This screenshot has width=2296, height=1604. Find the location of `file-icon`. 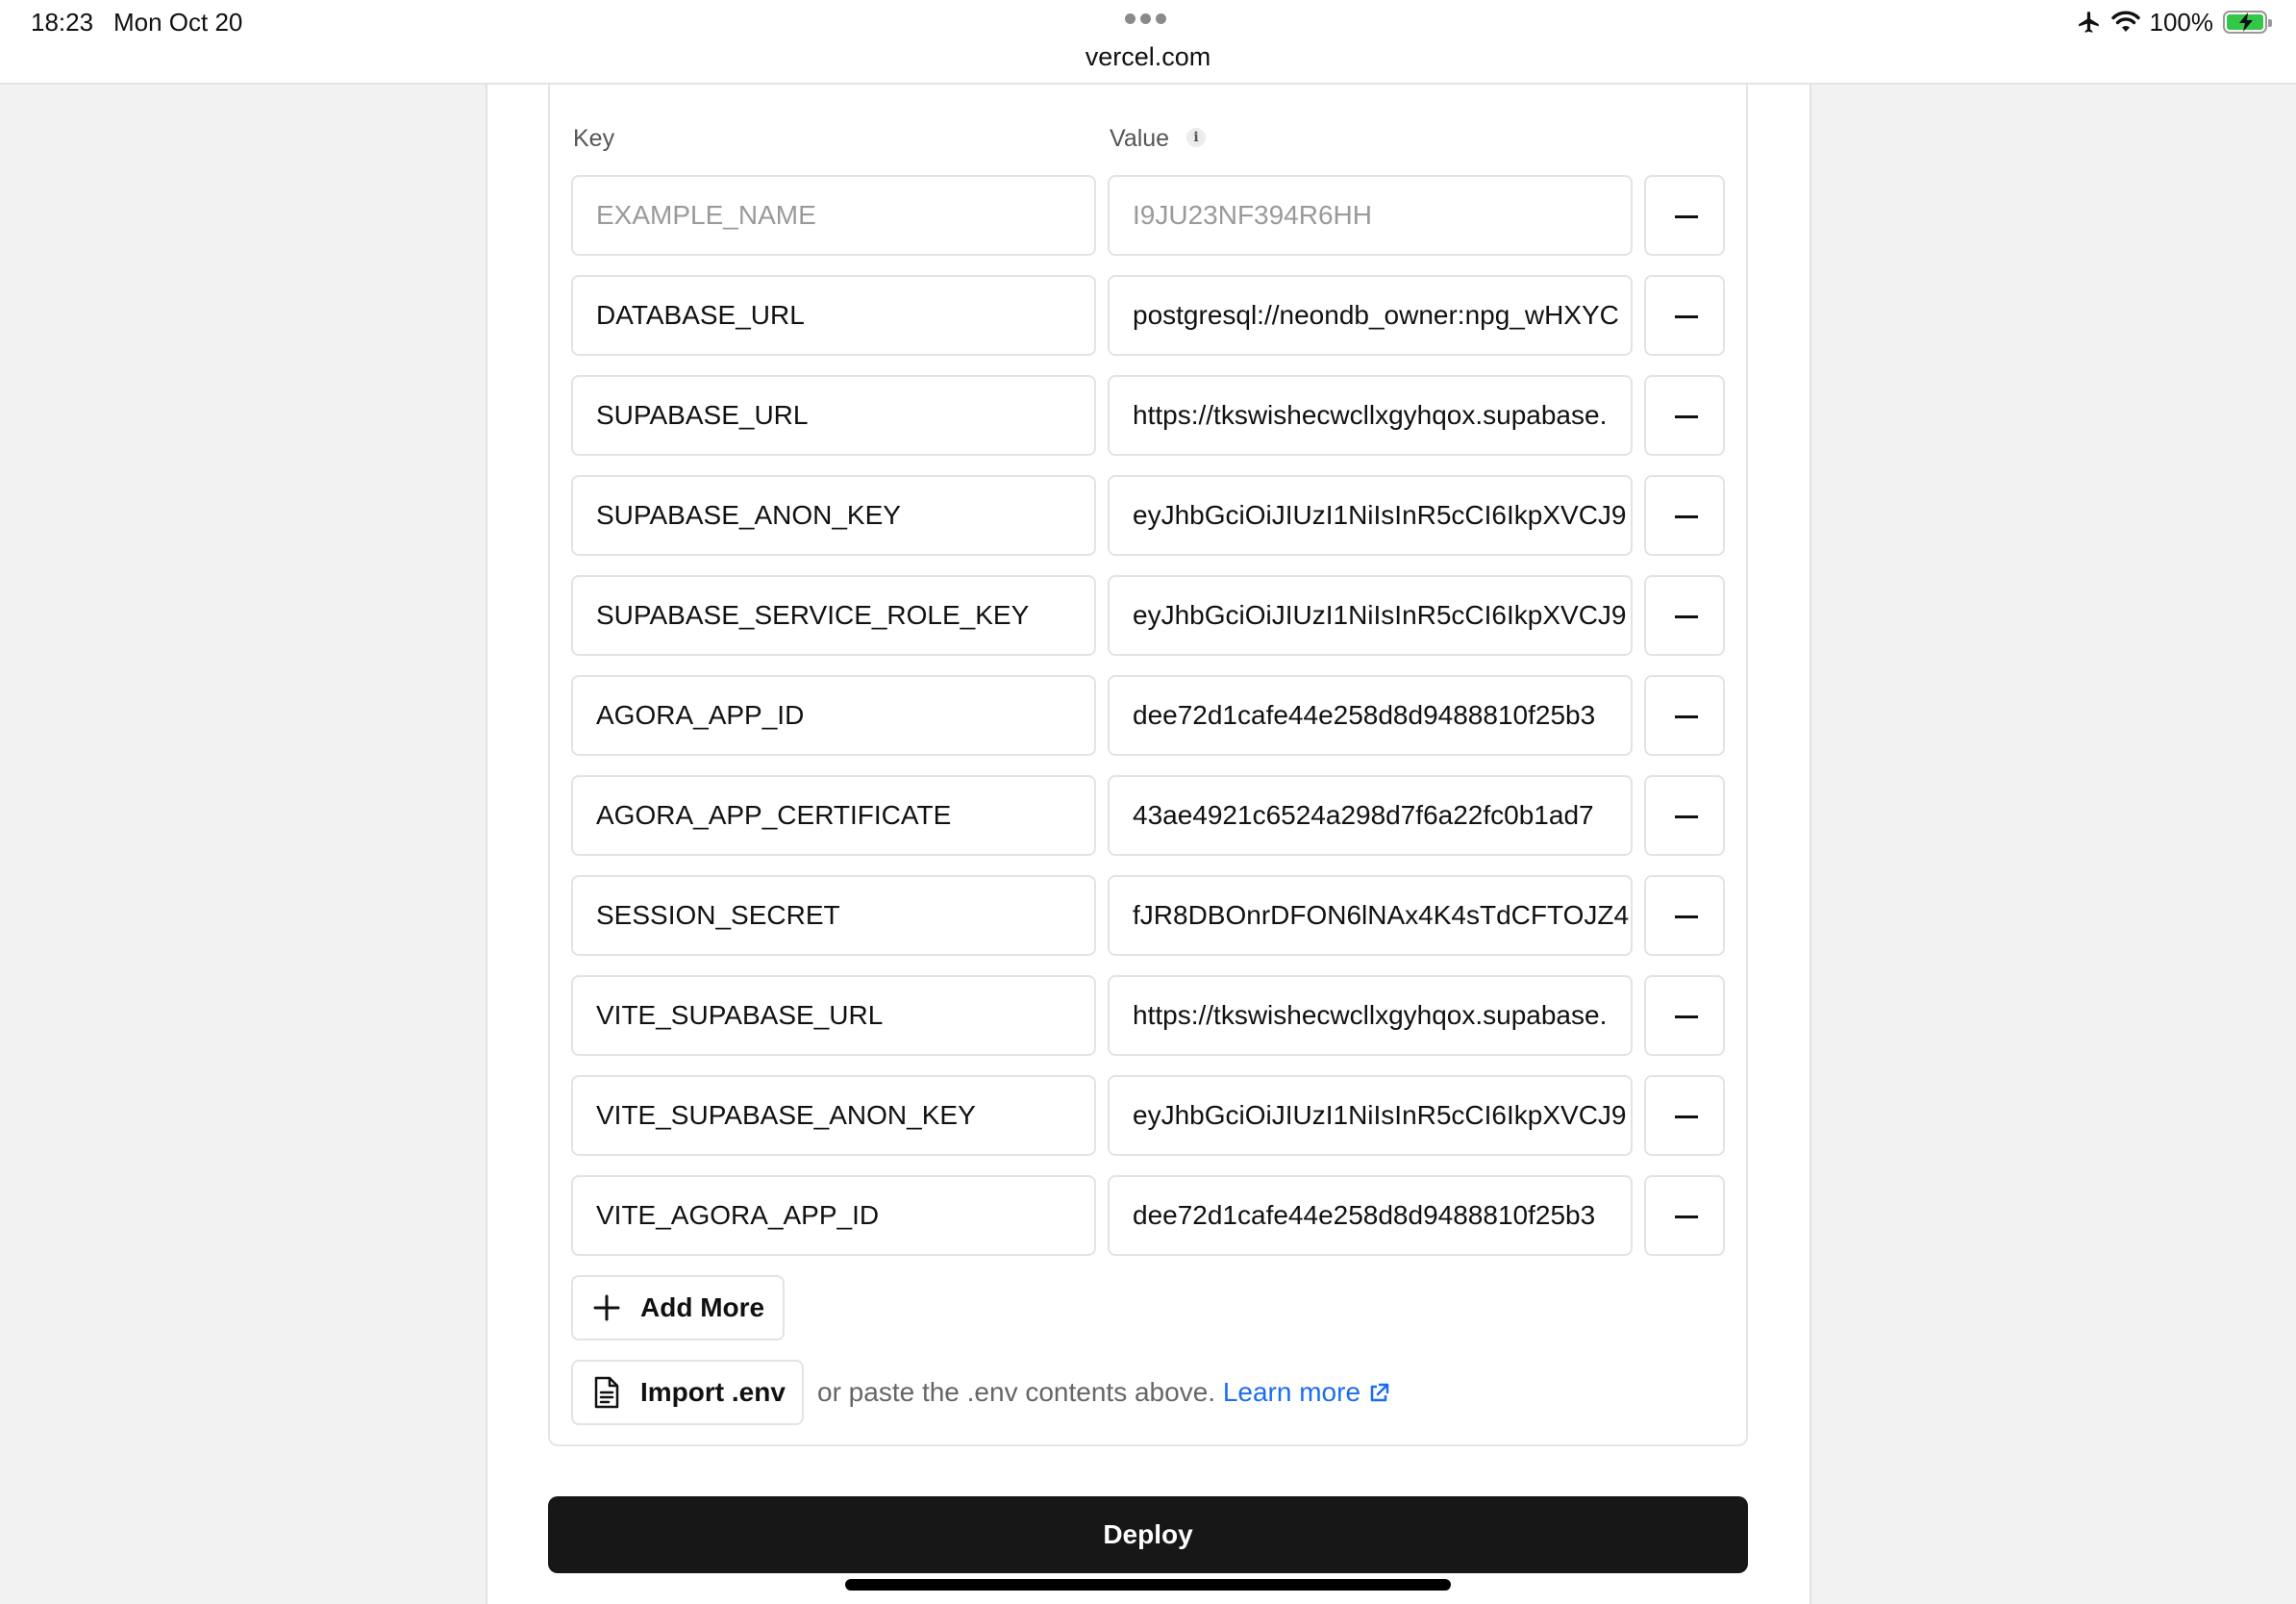

file-icon is located at coordinates (606, 1392).